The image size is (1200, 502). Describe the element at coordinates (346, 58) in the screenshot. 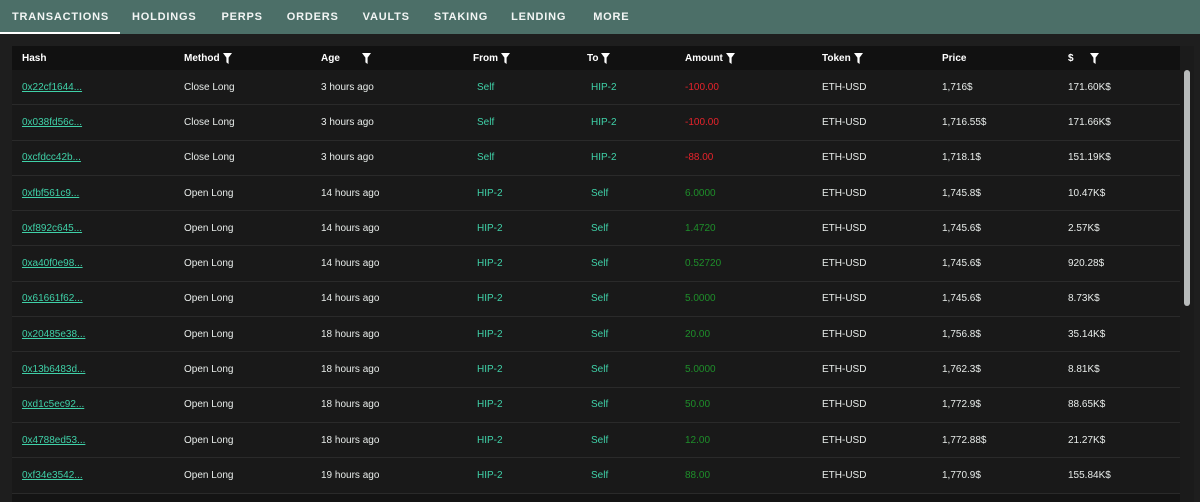

I see `column-header-age: Age` at that location.